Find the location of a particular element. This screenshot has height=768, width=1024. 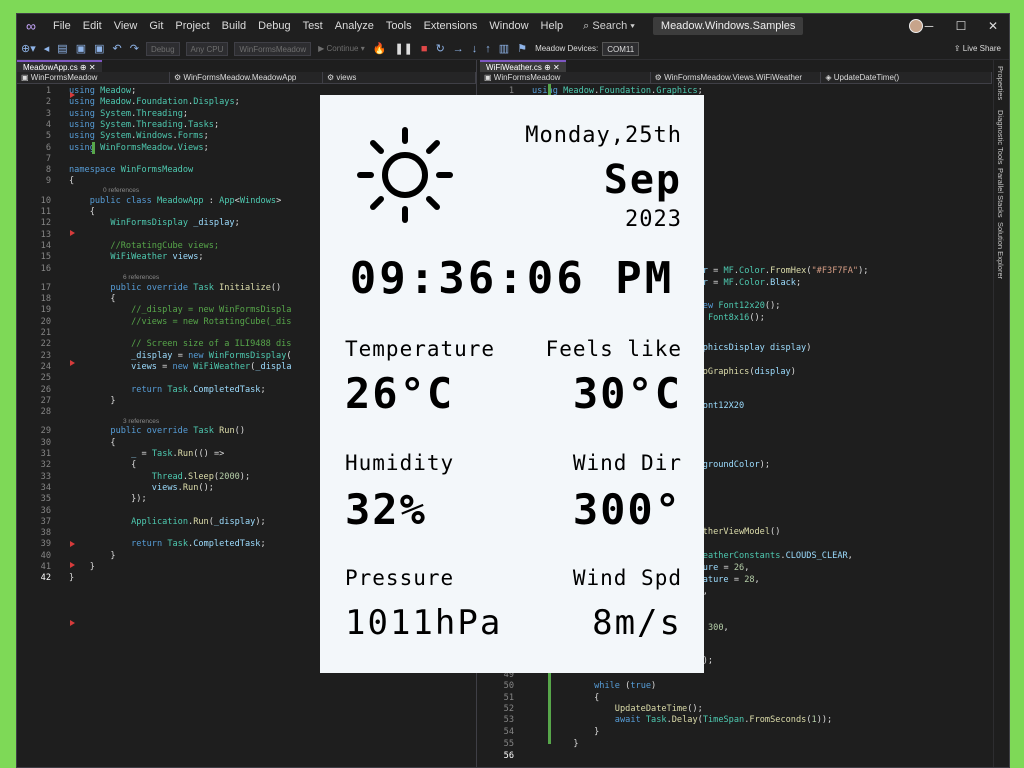

code-text: using System.Threading.Tasks; is located at coordinates (144, 124).